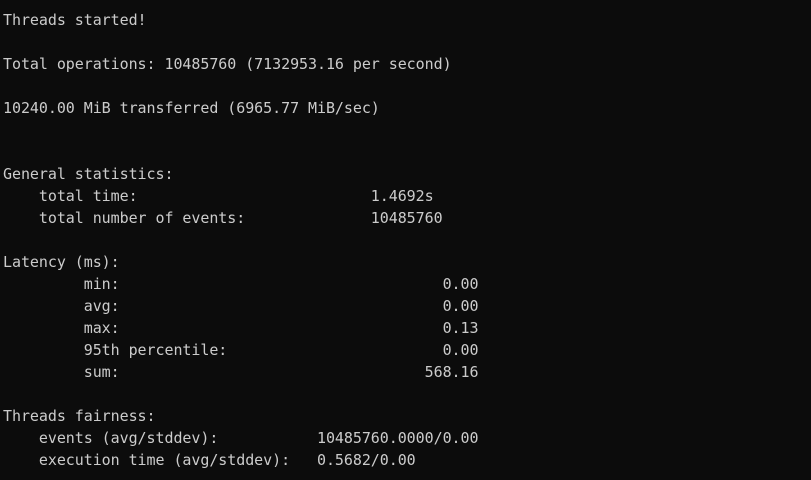 This screenshot has height=480, width=811. Describe the element at coordinates (241, 372) in the screenshot. I see `latency-sum-line: sum: 568.16` at that location.